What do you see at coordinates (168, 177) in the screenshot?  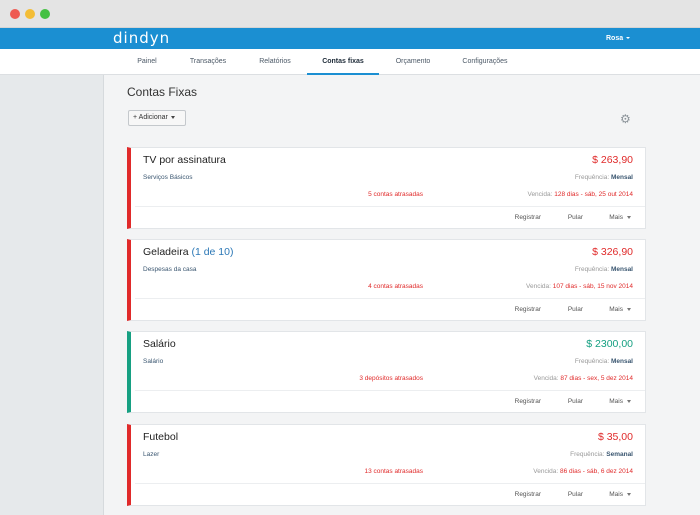 I see `bill-category: Serviços Básicos` at bounding box center [168, 177].